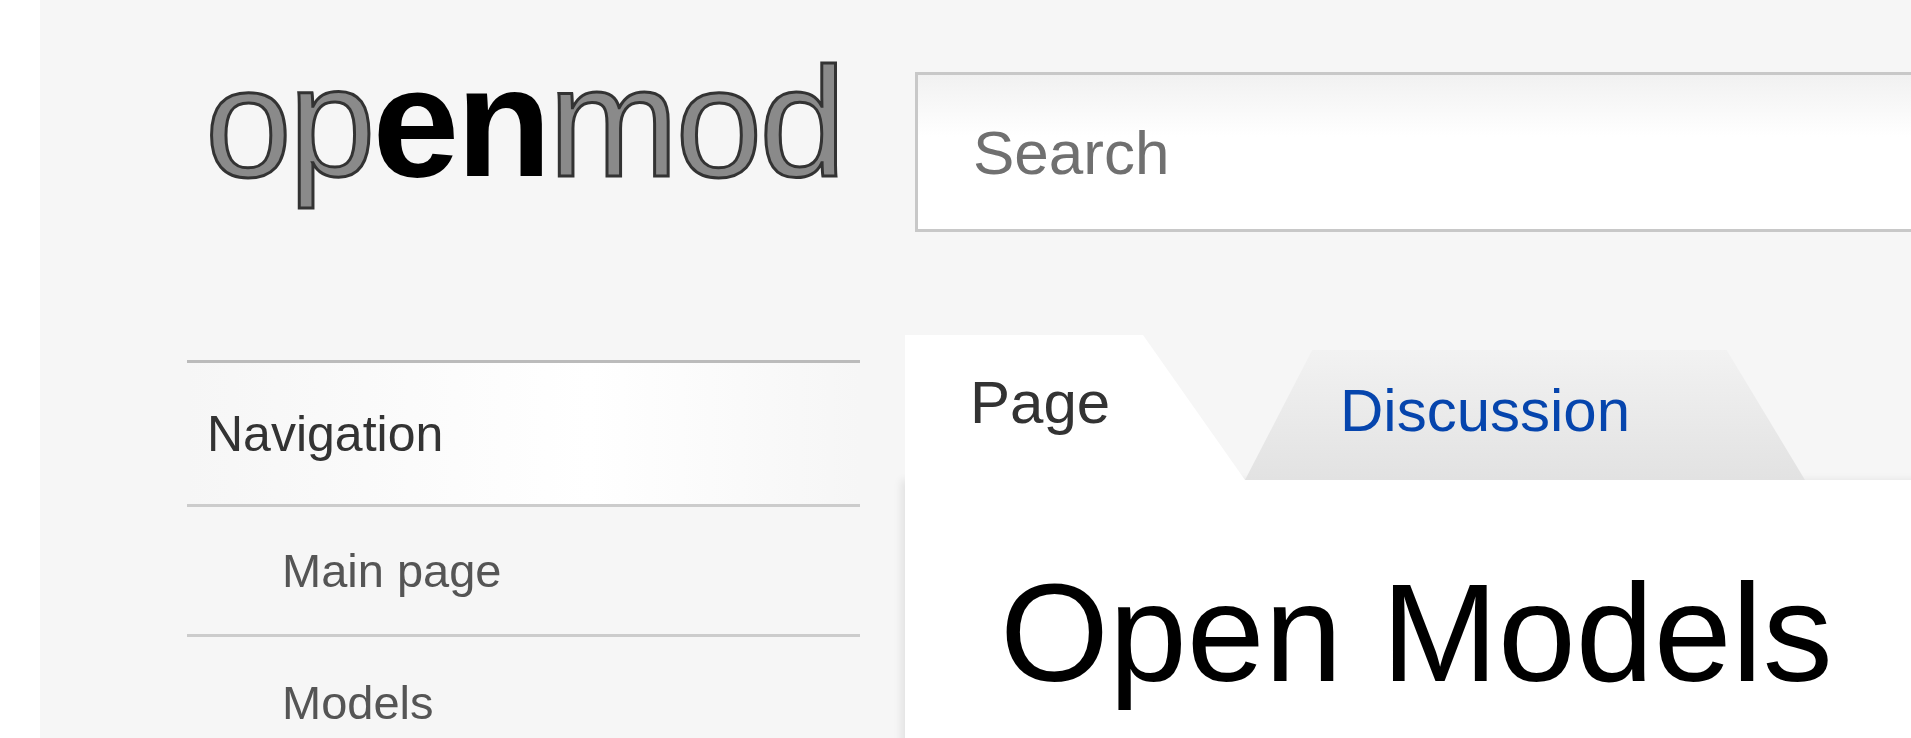 Image resolution: width=1911 pixels, height=738 pixels. Describe the element at coordinates (524, 122) in the screenshot. I see `site-logo: openmod` at that location.